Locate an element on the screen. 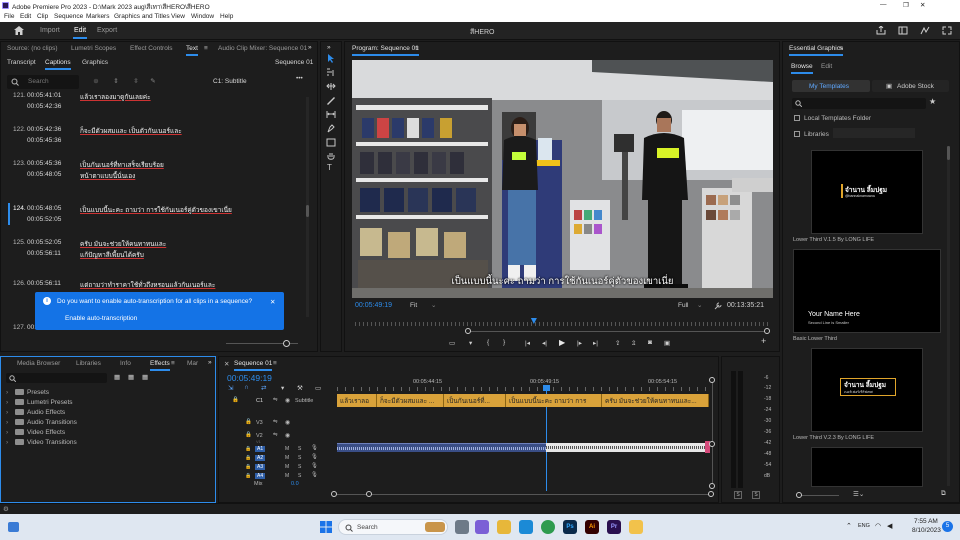  paint-icon is located at coordinates (636, 527).